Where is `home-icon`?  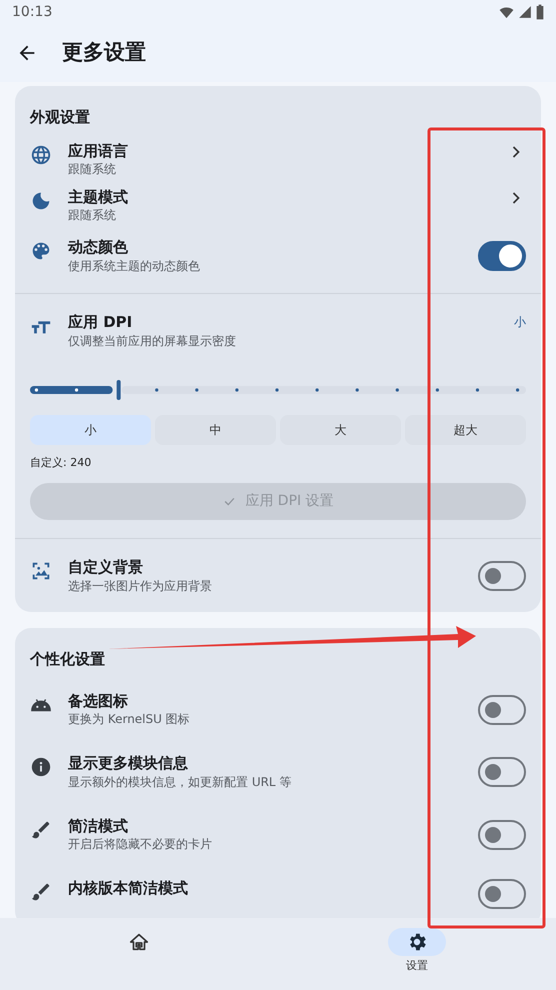
home-icon is located at coordinates (139, 942).